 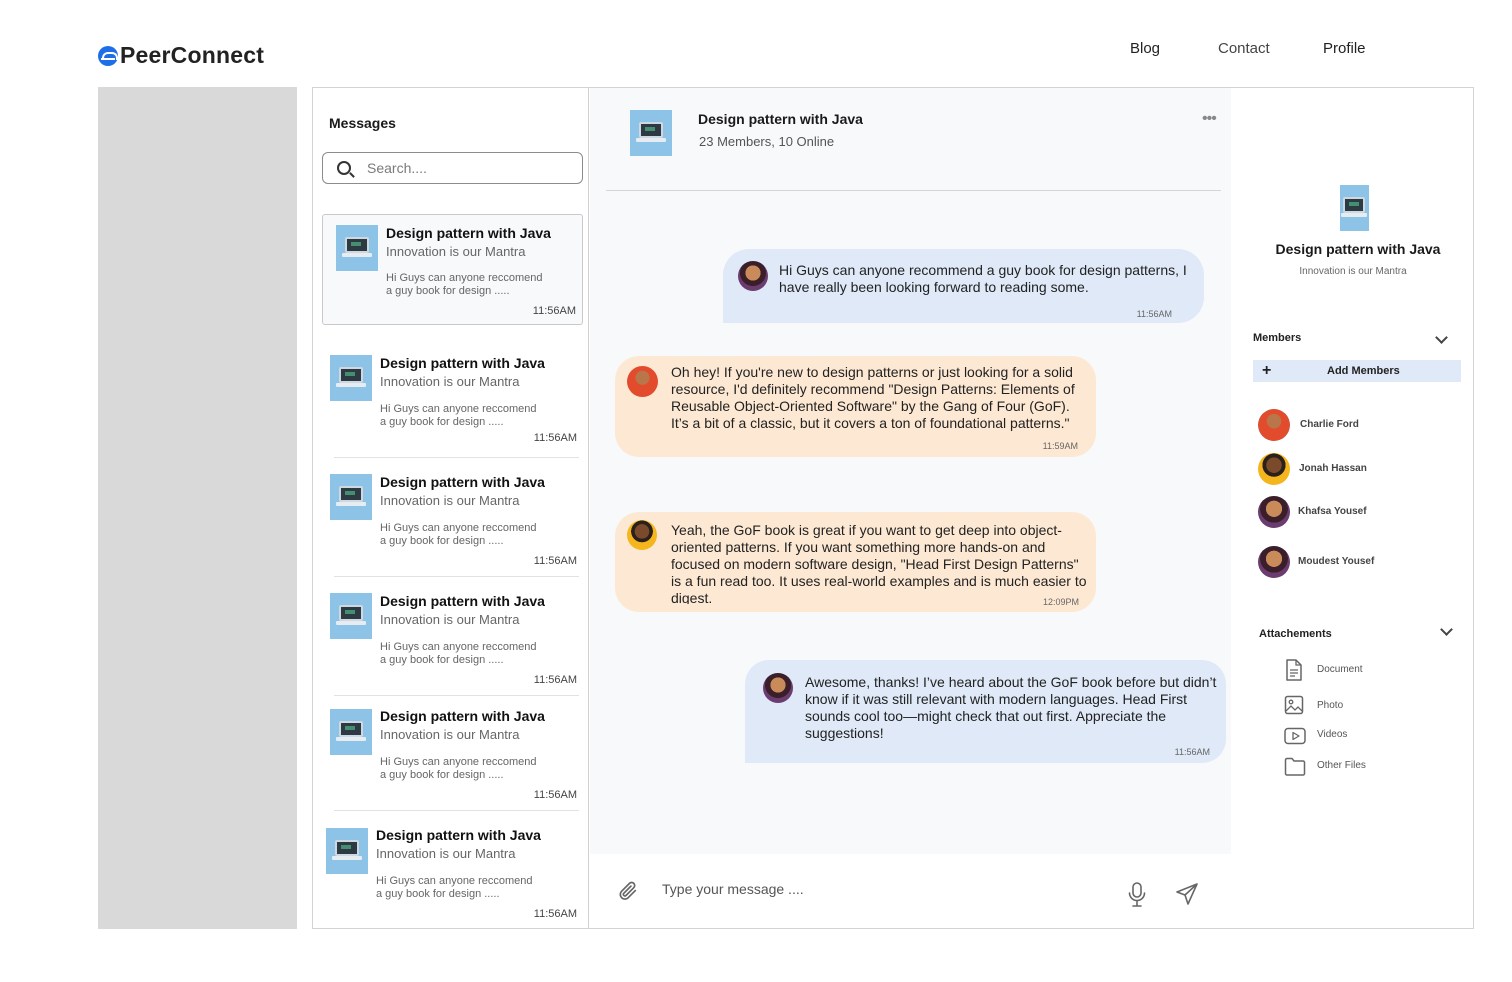 I want to click on video-icon, so click(x=1295, y=736).